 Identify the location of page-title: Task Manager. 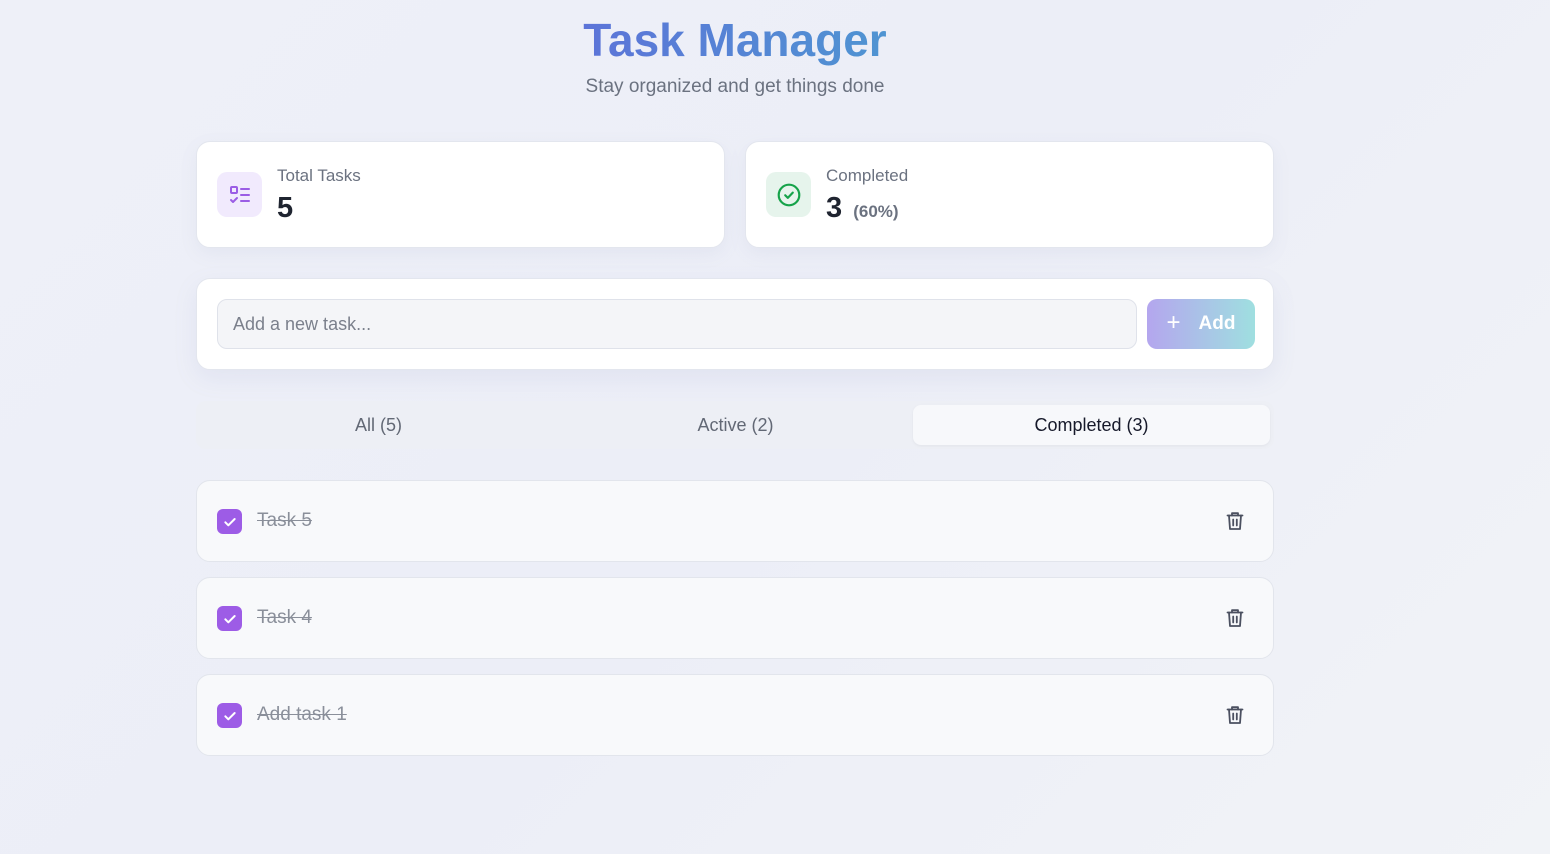
(735, 40).